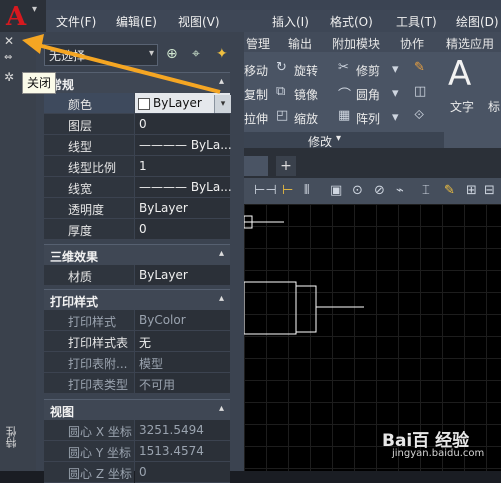 This screenshot has width=501, height=483. I want to click on watermark-url: jingyan.baidu.com, so click(438, 453).